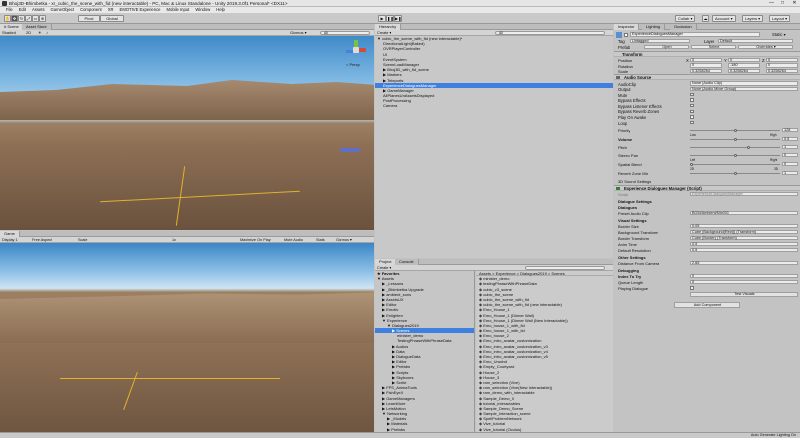 The width and height of the screenshot is (800, 438). I want to click on maximize-button: □, so click(782, 3).